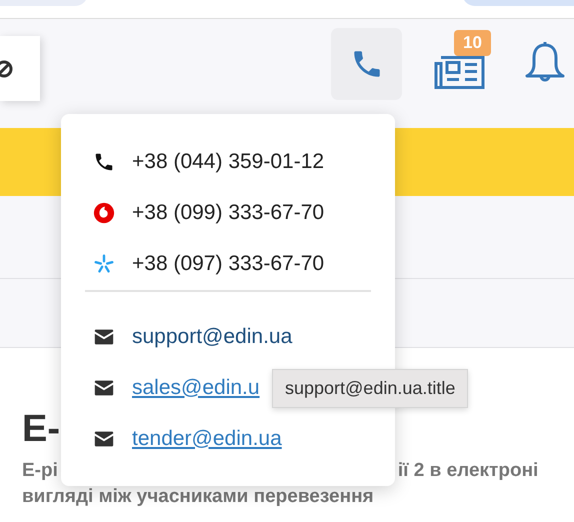  Describe the element at coordinates (40, 471) in the screenshot. I see `subtitle-fragment: E-рі` at that location.